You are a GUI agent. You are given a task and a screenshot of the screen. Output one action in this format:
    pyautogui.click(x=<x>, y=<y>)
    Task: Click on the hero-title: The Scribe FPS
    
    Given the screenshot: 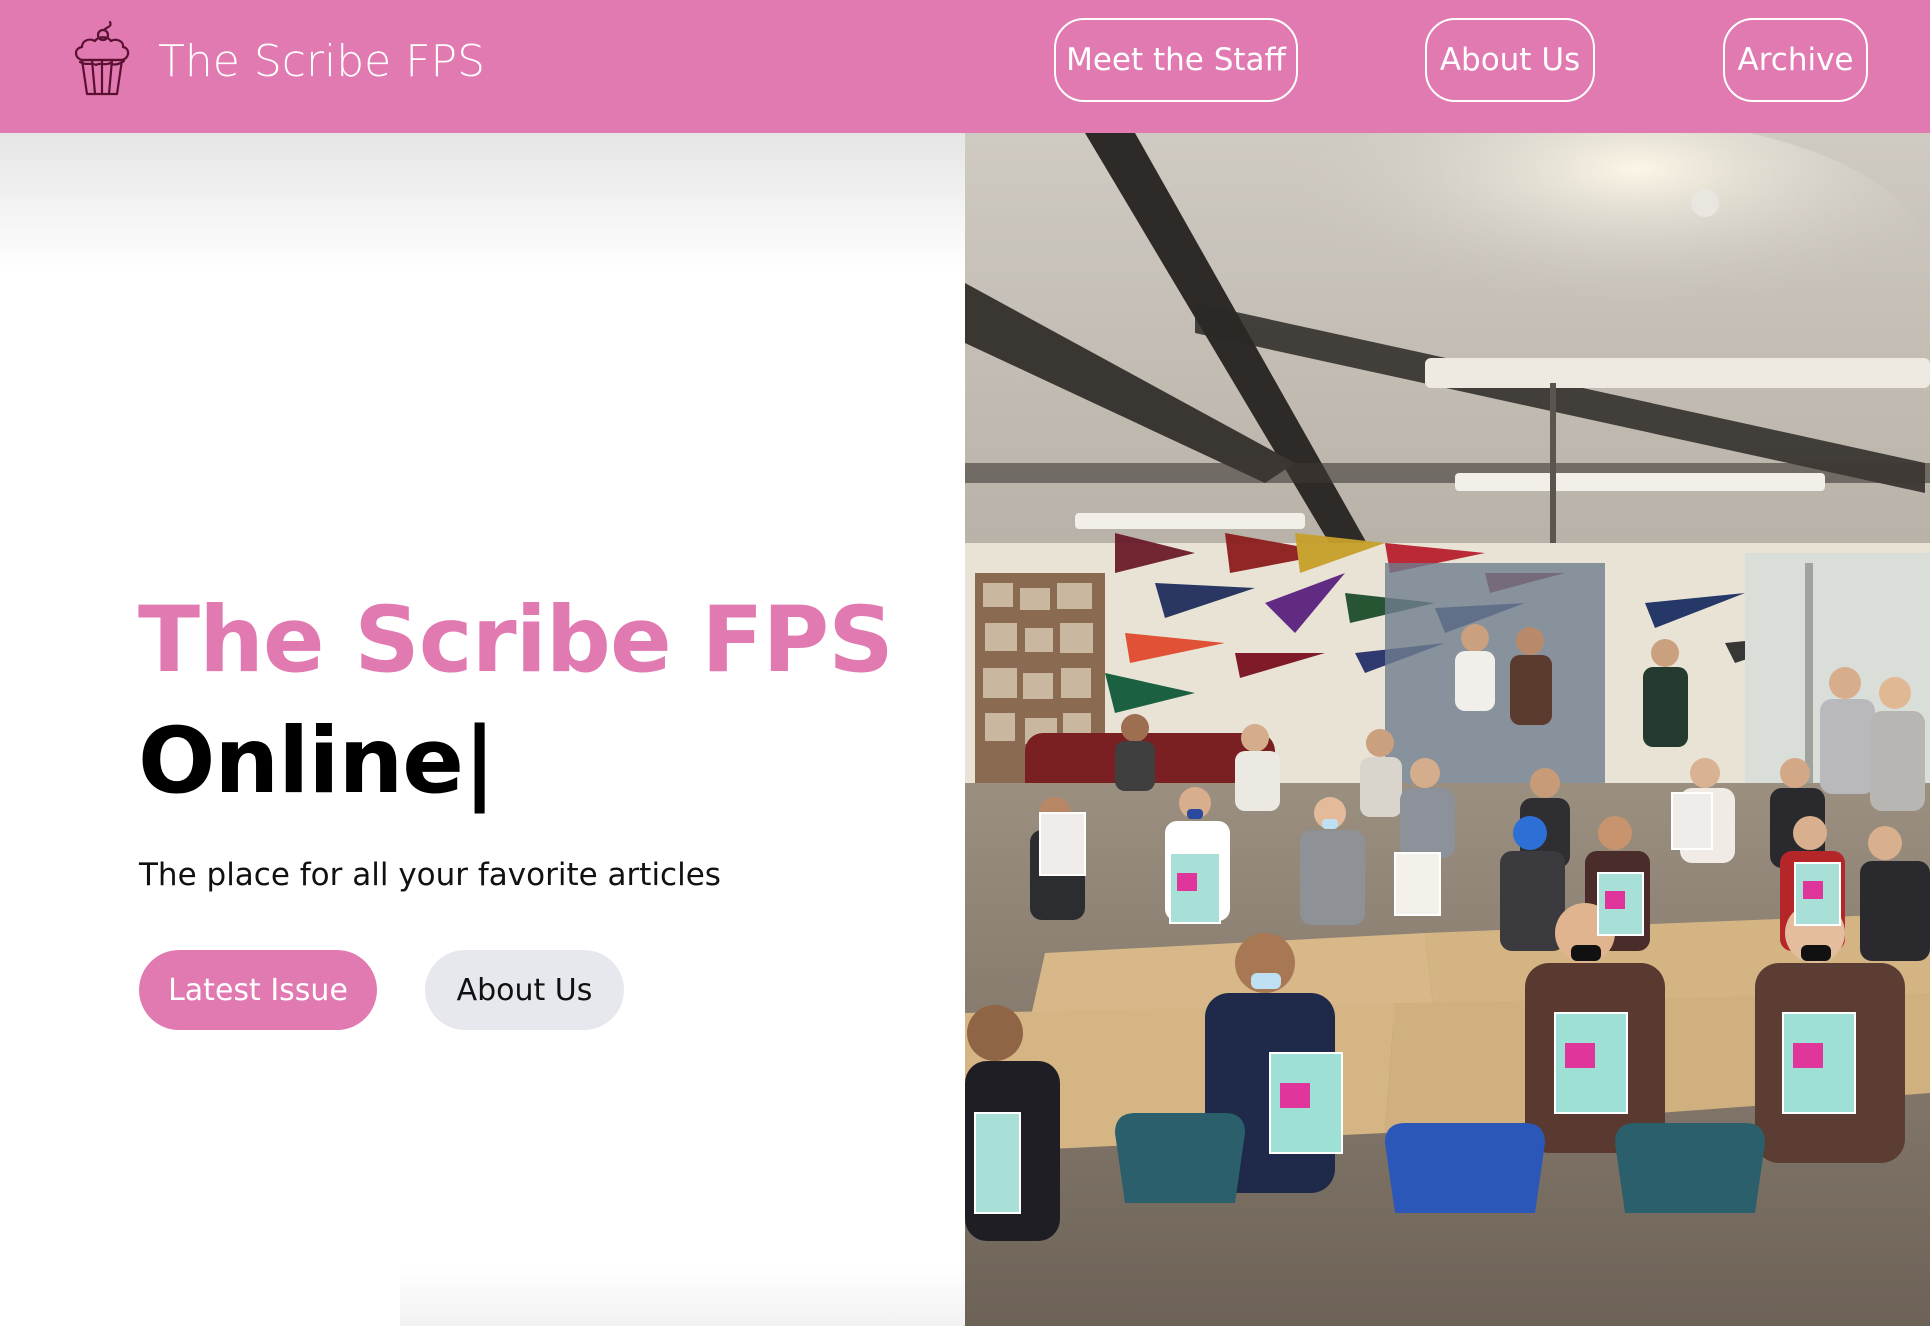 What is the action you would take?
    pyautogui.click(x=516, y=640)
    